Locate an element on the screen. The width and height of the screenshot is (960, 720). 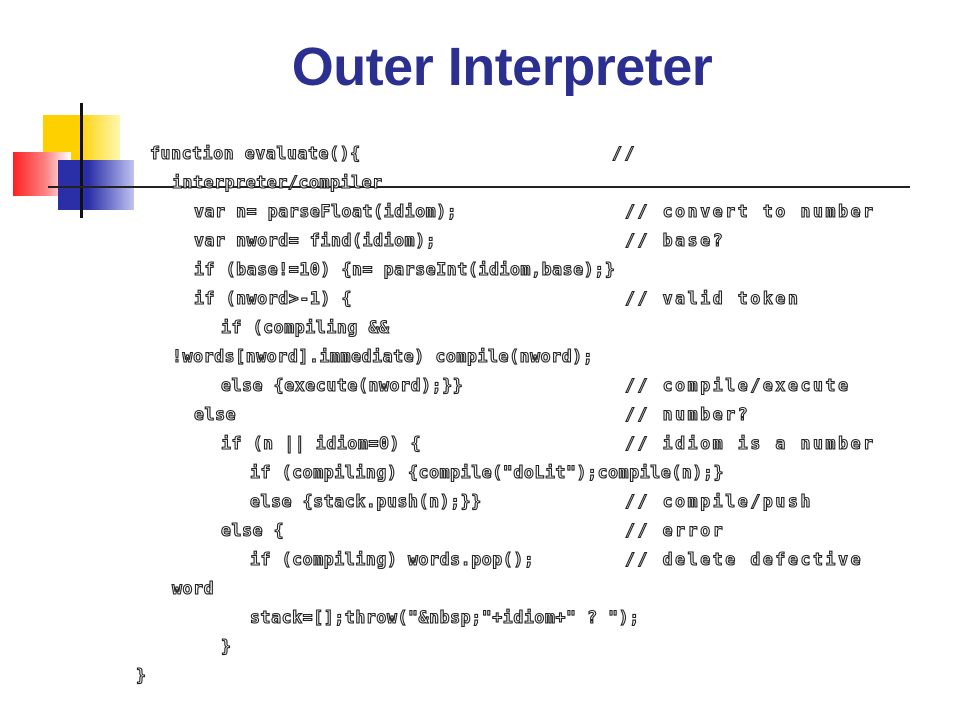
code-comment: // delete defective is located at coordinates (744, 559).